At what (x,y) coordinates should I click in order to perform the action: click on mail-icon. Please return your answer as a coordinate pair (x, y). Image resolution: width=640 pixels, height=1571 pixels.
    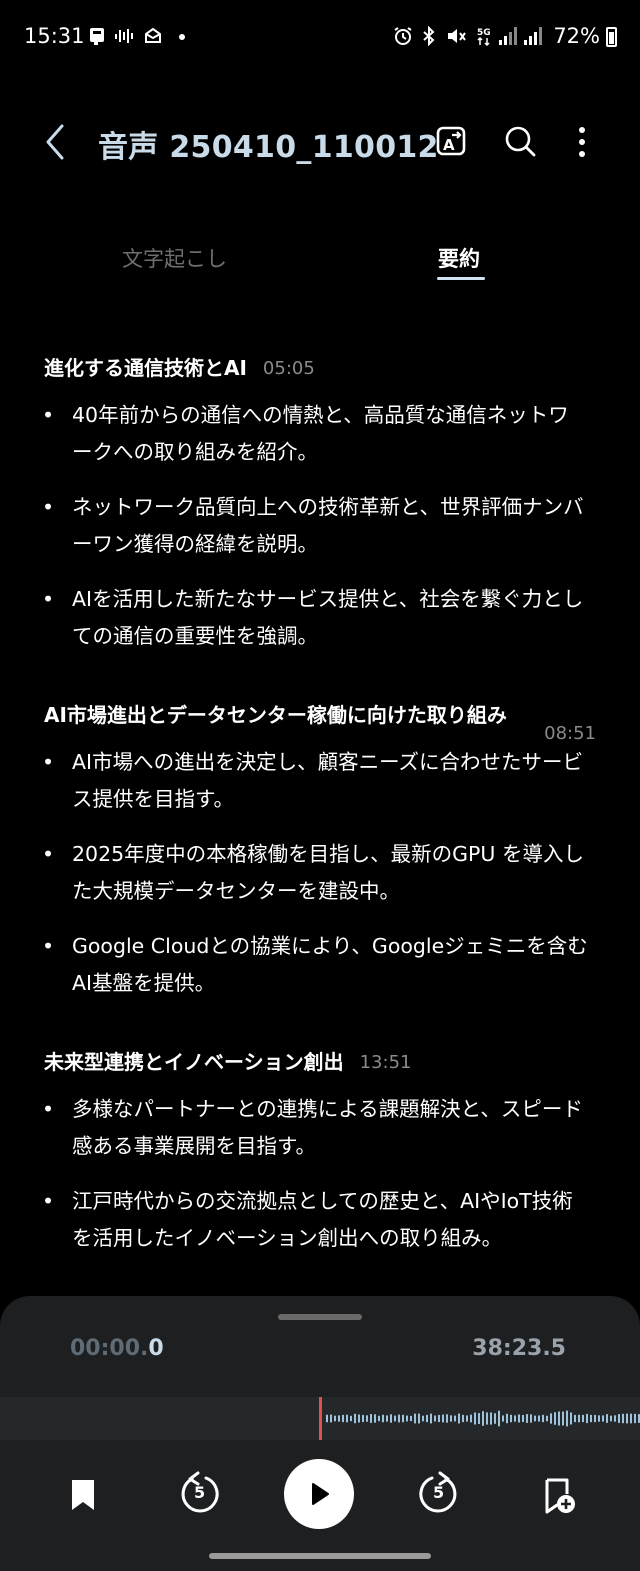
    Looking at the image, I should click on (153, 38).